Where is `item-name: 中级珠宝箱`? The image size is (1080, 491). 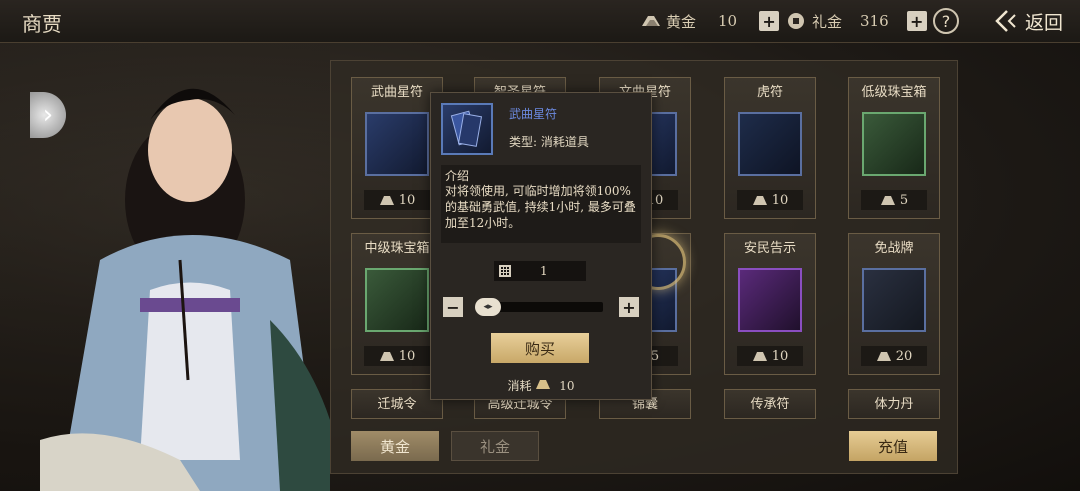
item-name: 中级珠宝箱 is located at coordinates (397, 248).